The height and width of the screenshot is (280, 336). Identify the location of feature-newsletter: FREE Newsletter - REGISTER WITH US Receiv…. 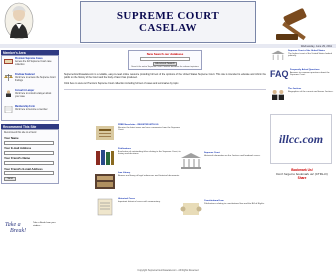
(138, 133).